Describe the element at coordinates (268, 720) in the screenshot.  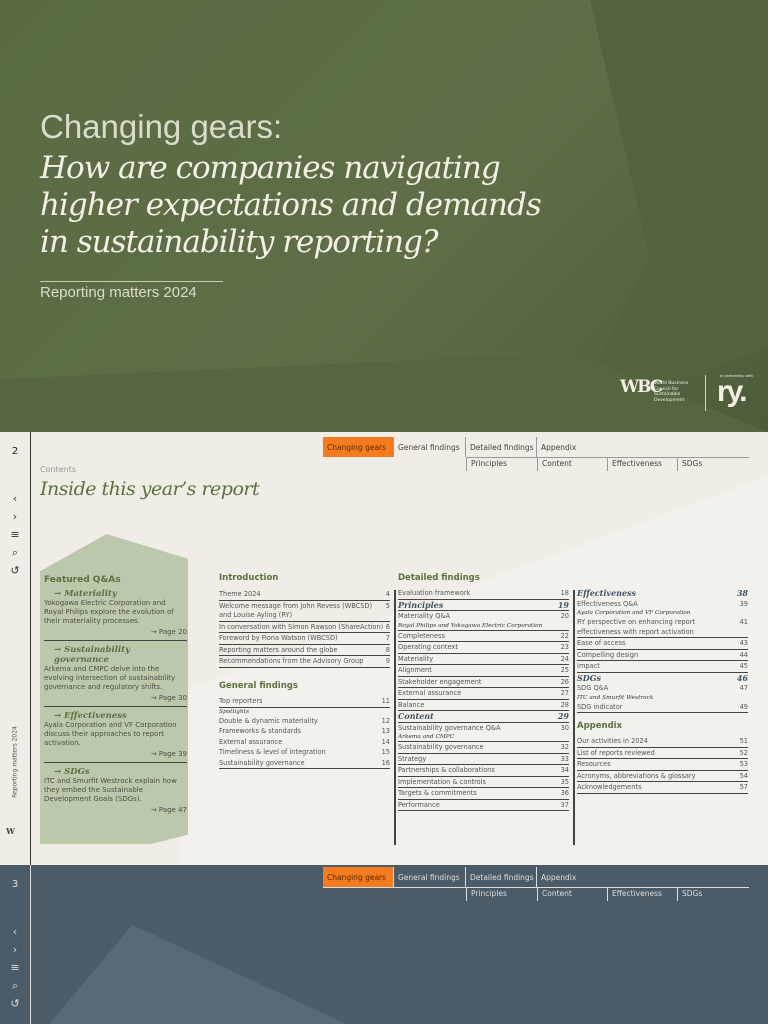
I see `toc-row-label: Double & dynamic materiality` at that location.